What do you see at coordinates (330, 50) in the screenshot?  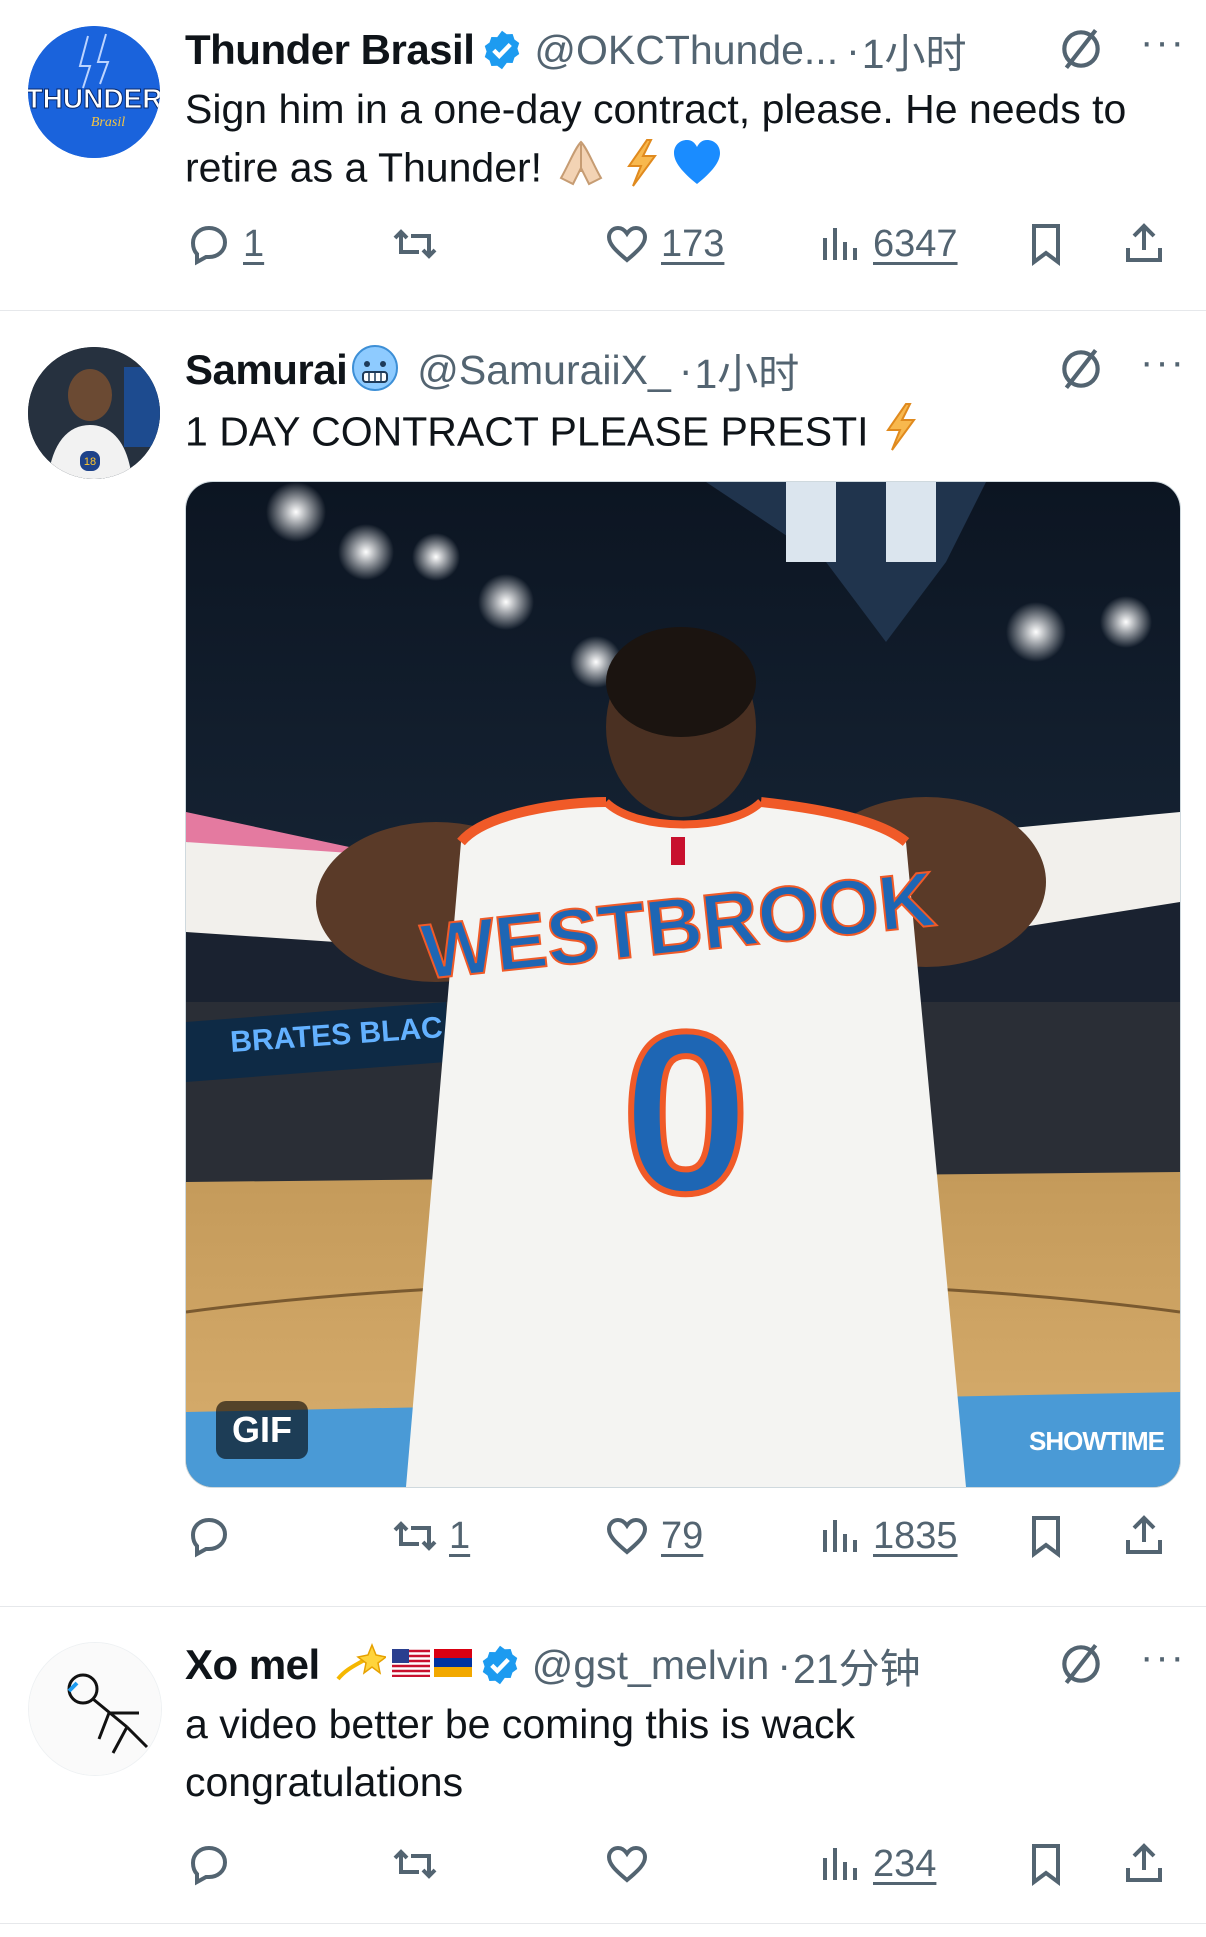 I see `author-name: Thunder Brasil` at bounding box center [330, 50].